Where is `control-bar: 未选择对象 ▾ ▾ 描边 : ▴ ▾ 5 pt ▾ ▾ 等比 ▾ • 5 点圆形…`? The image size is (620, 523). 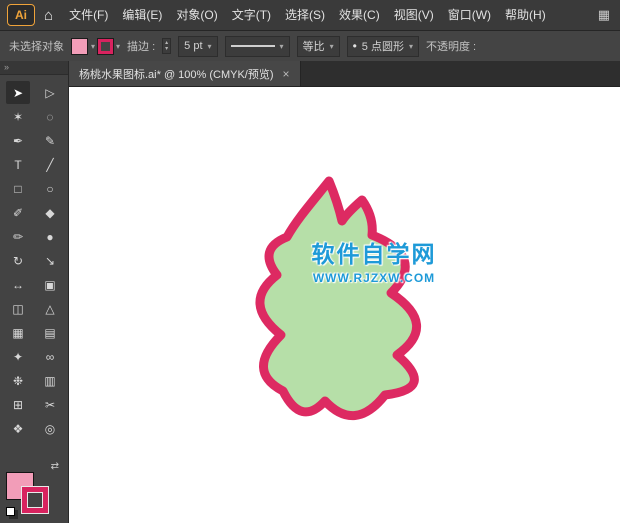
control-bar: 未选择对象 ▾ ▾ 描边 : ▴ ▾ 5 pt ▾ ▾ 等比 ▾ • 5 点圆形… is located at coordinates (310, 46).